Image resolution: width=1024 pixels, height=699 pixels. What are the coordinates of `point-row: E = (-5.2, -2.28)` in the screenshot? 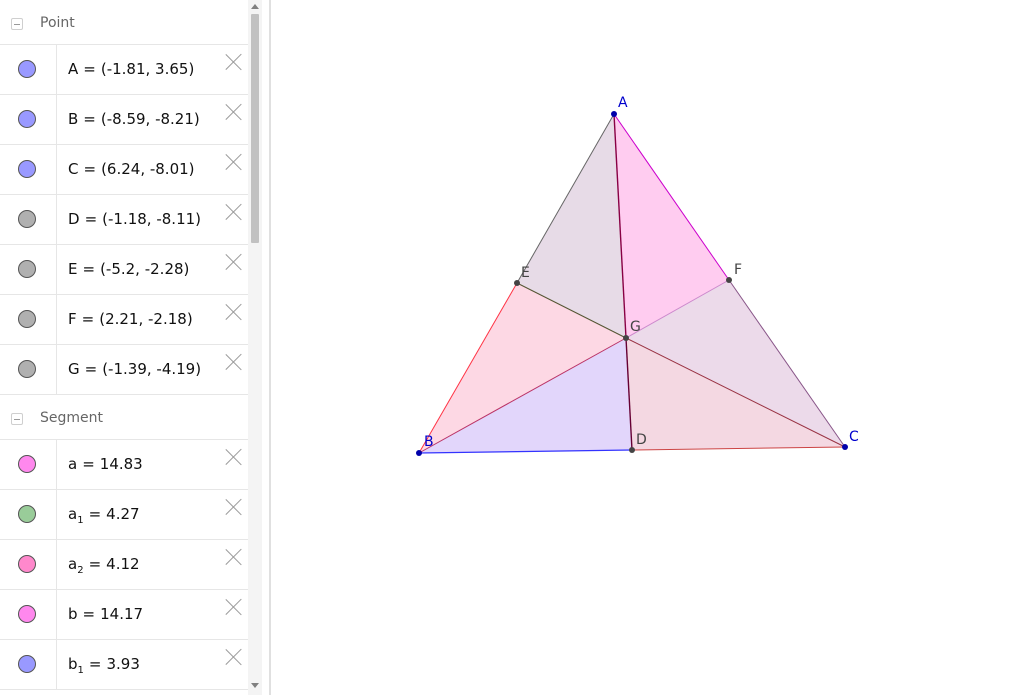 It's located at (124, 270).